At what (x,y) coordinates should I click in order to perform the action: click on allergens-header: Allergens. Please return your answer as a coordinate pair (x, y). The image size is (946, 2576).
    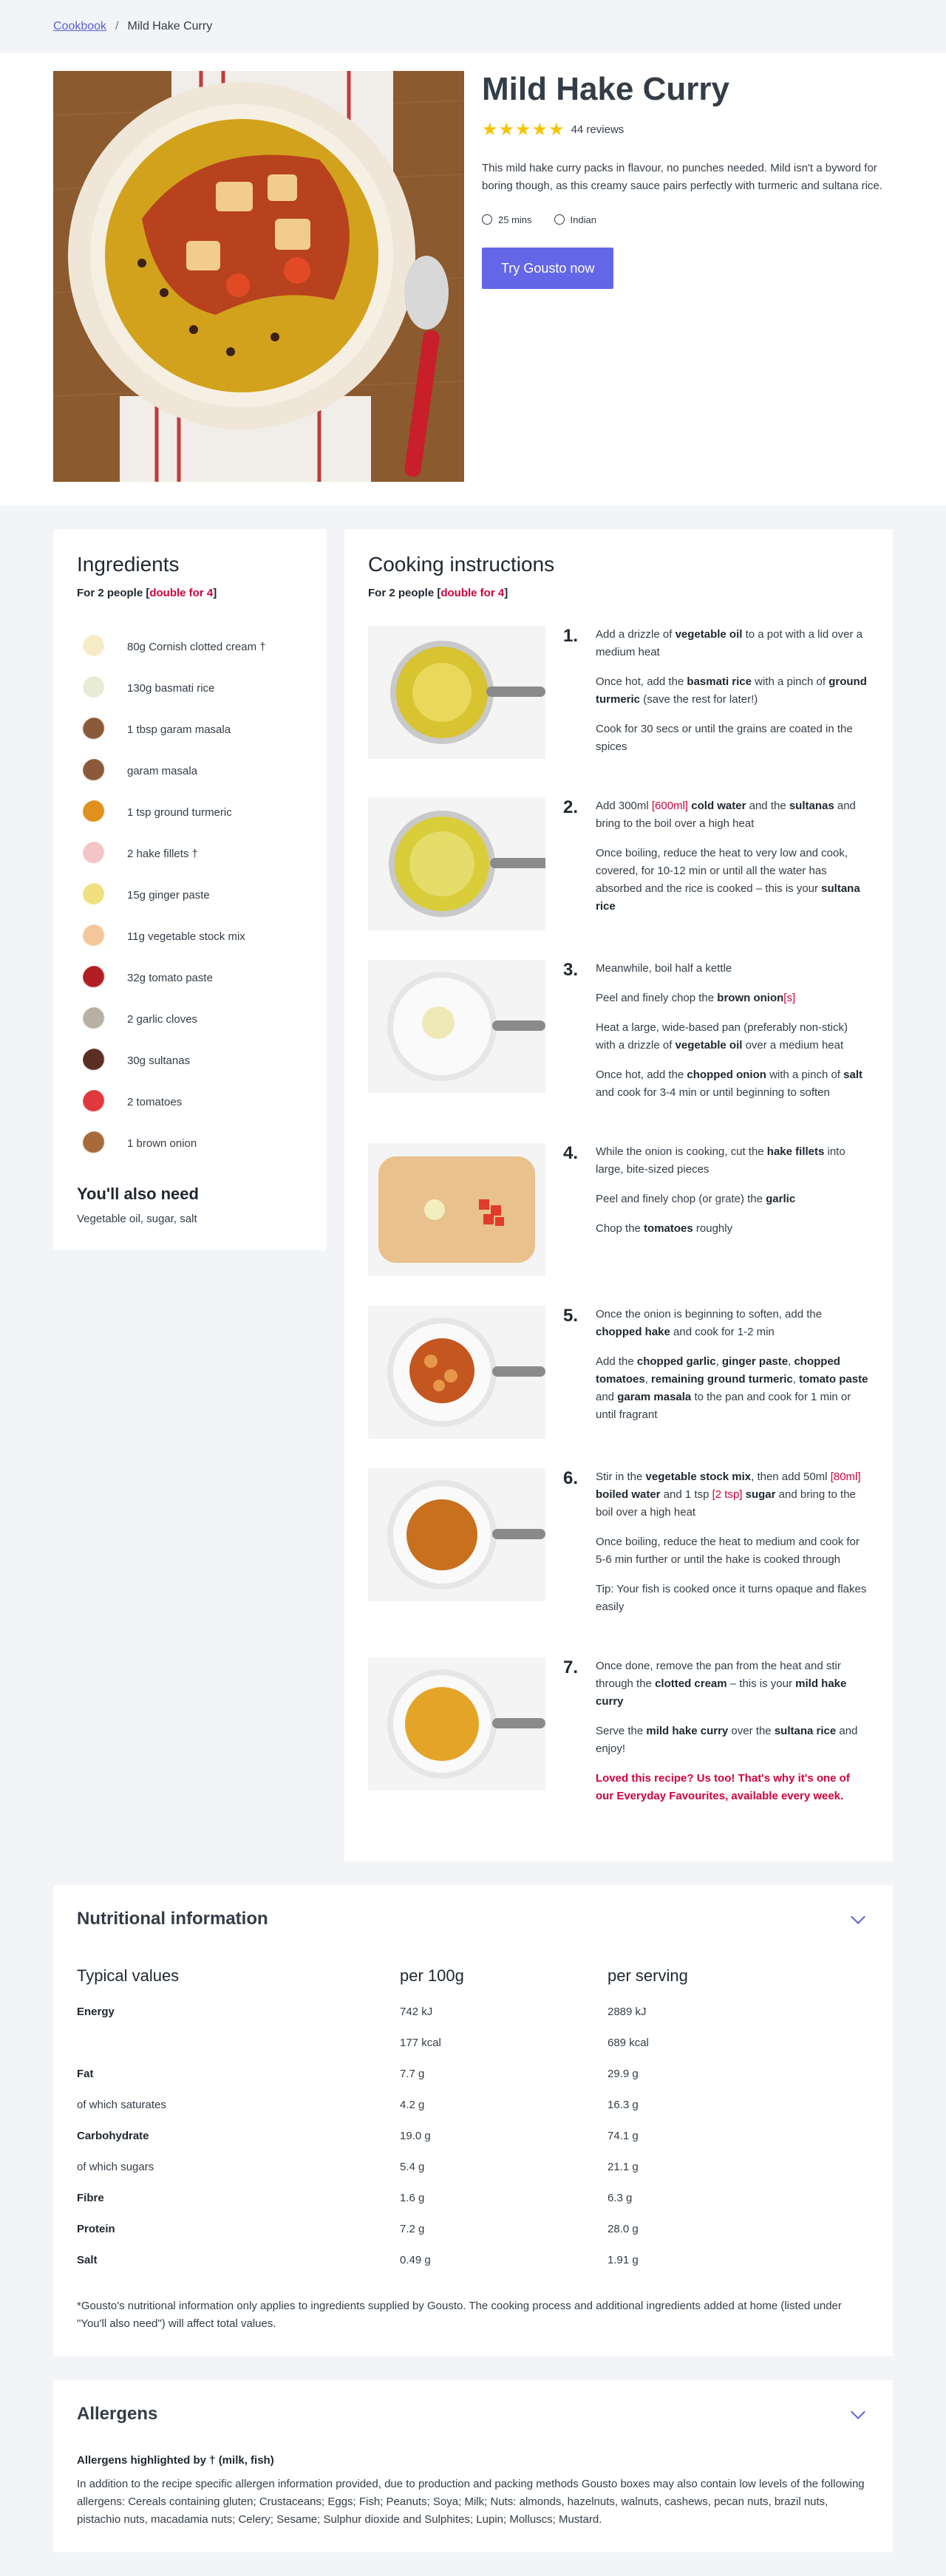
    Looking at the image, I should click on (473, 2414).